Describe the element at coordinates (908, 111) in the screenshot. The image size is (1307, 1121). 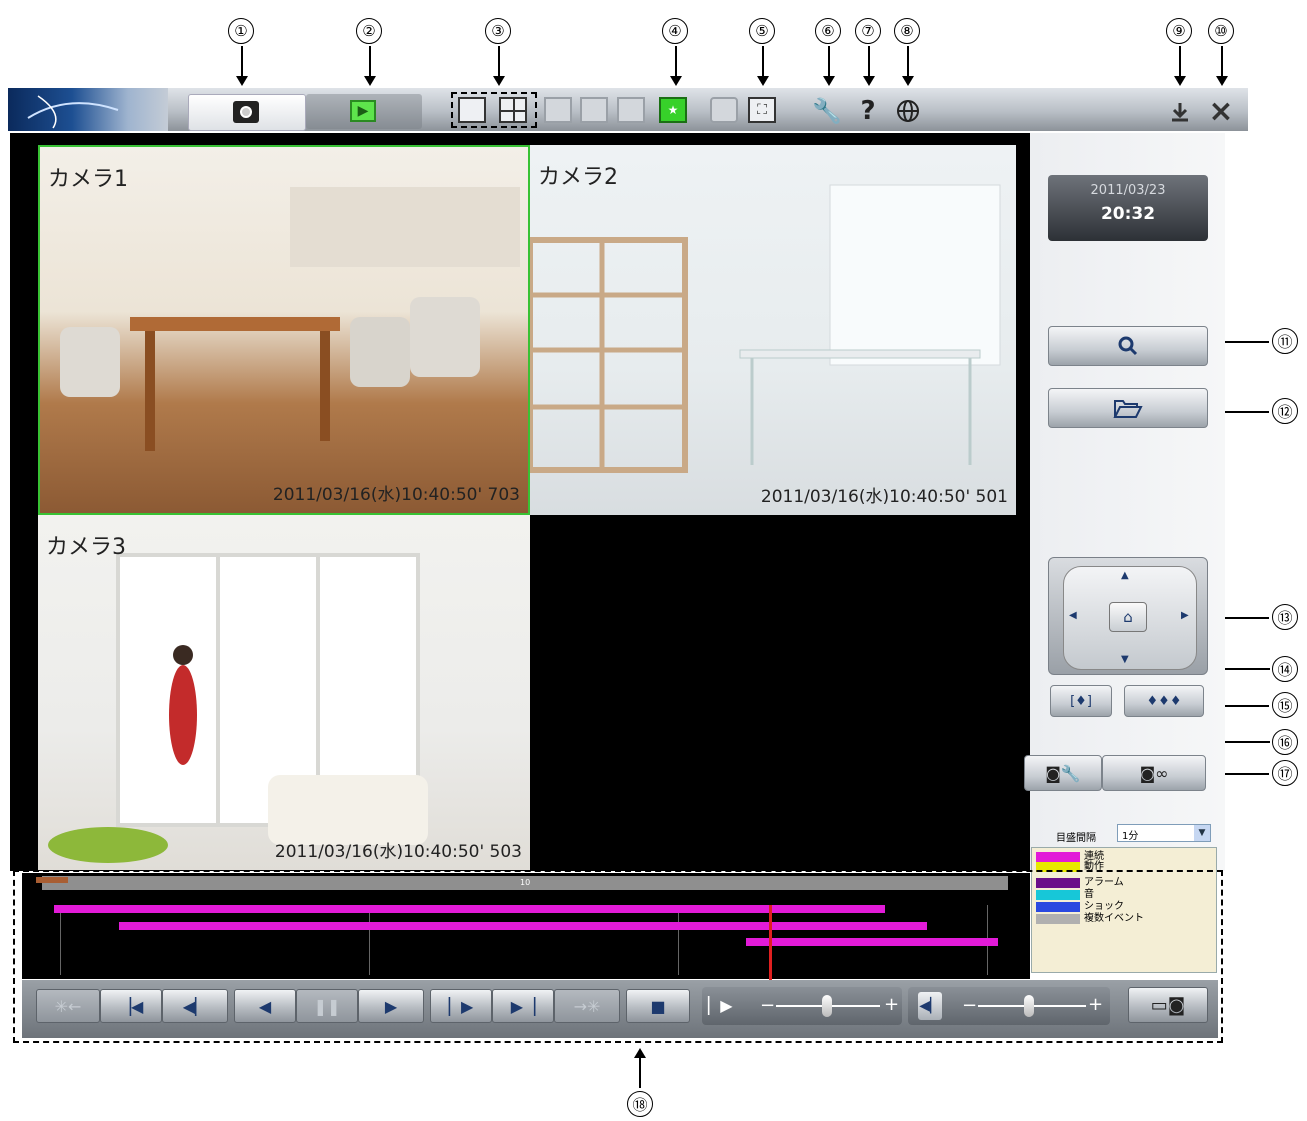
I see `globe-icon` at that location.